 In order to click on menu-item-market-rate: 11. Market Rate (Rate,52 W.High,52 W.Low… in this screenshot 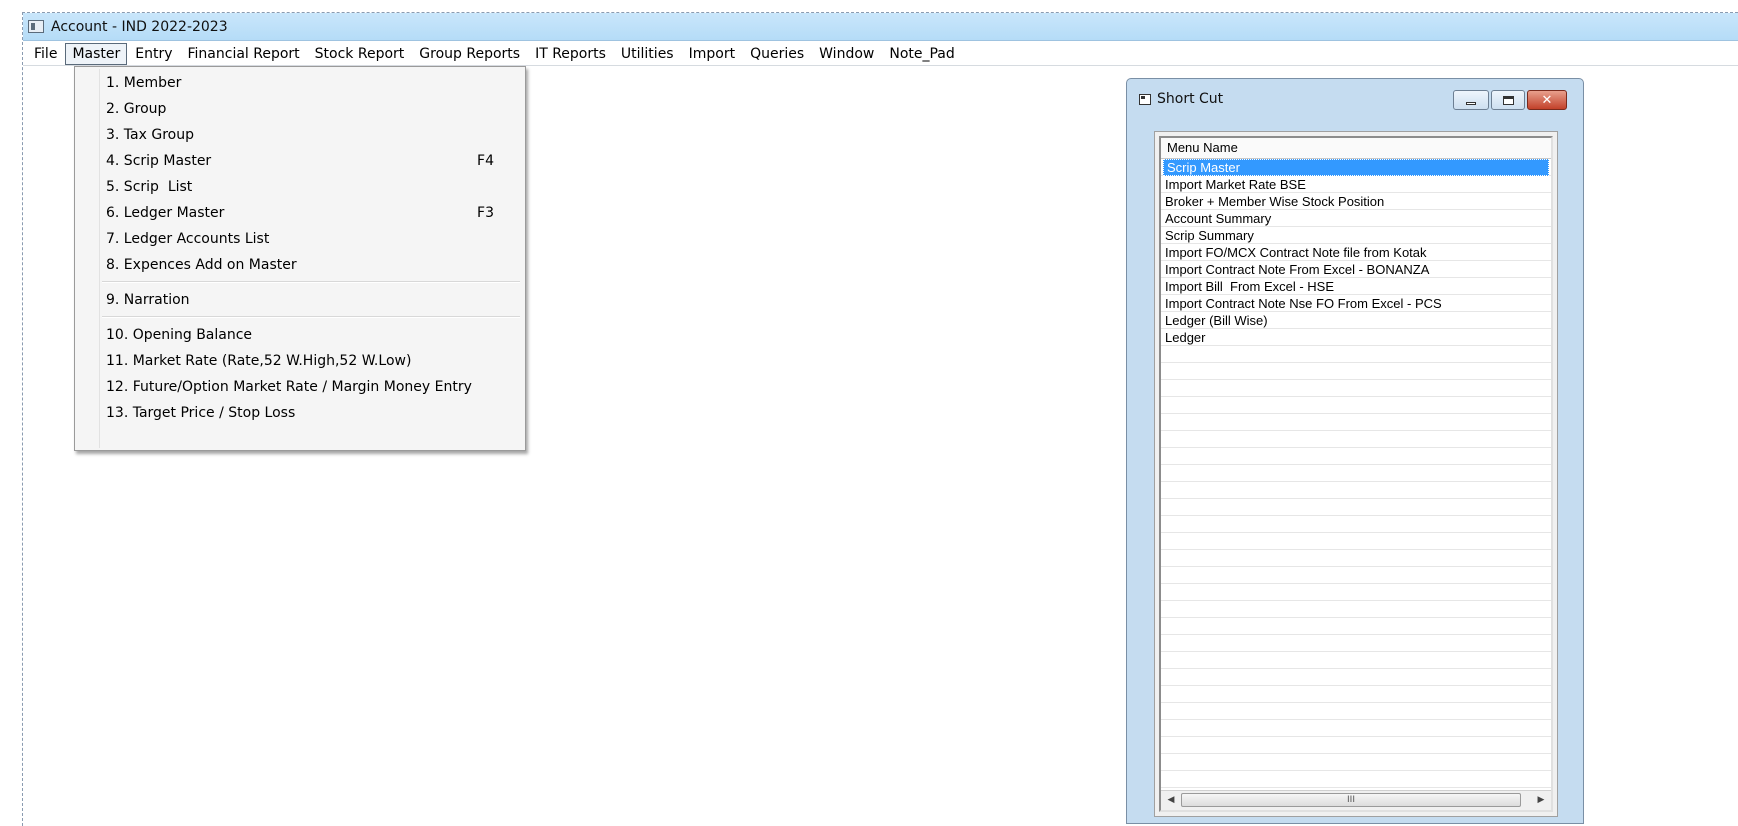, I will do `click(312, 361)`.